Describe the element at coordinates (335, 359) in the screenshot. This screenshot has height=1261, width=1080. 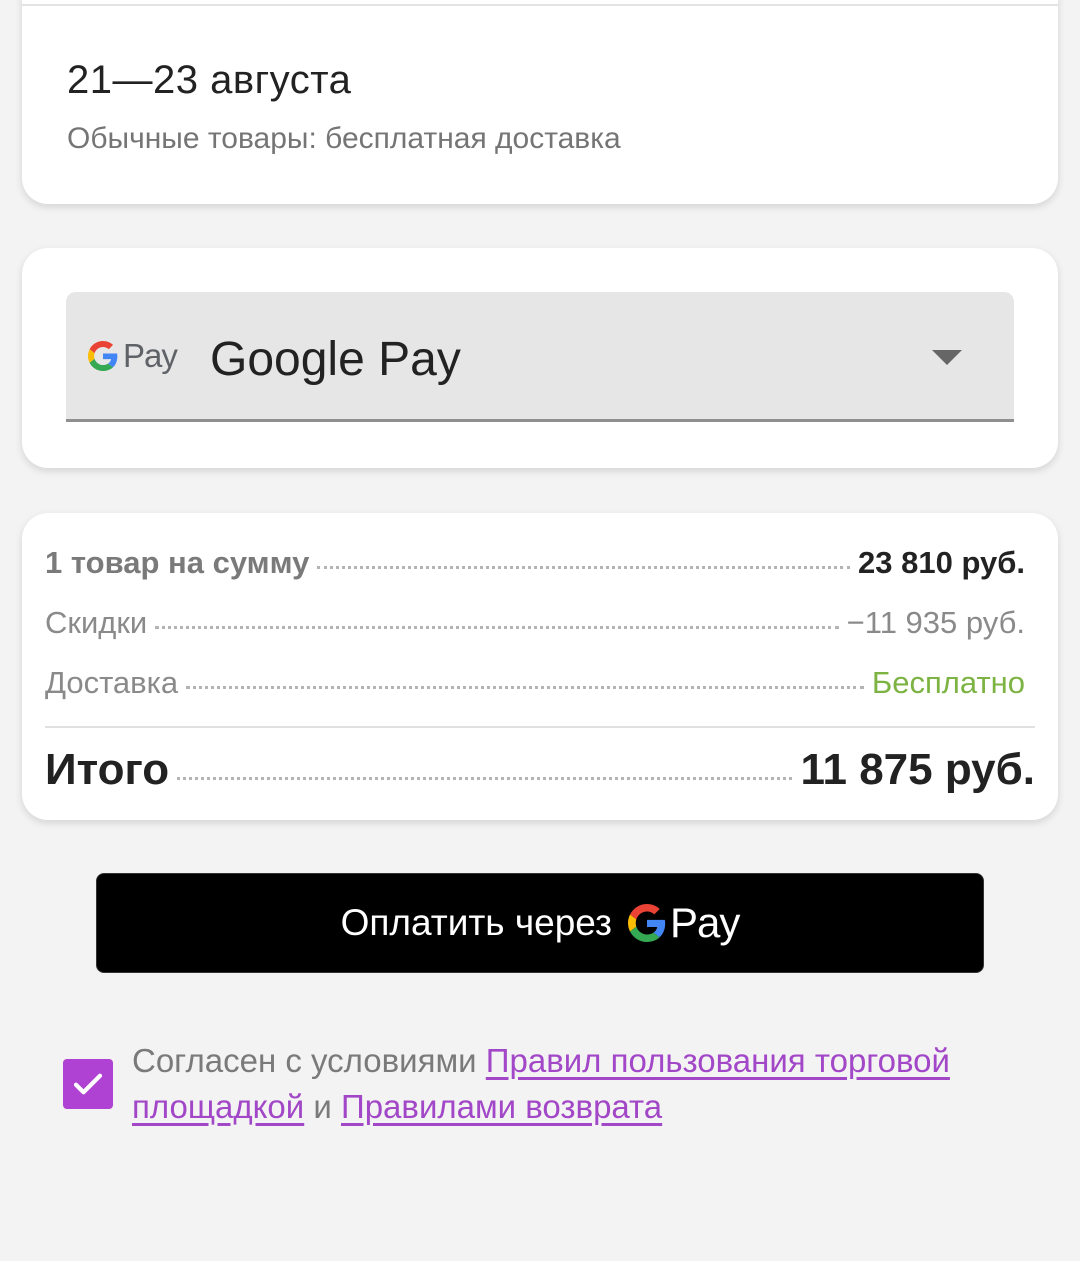
I see `selected-payment-method: Google Pay` at that location.